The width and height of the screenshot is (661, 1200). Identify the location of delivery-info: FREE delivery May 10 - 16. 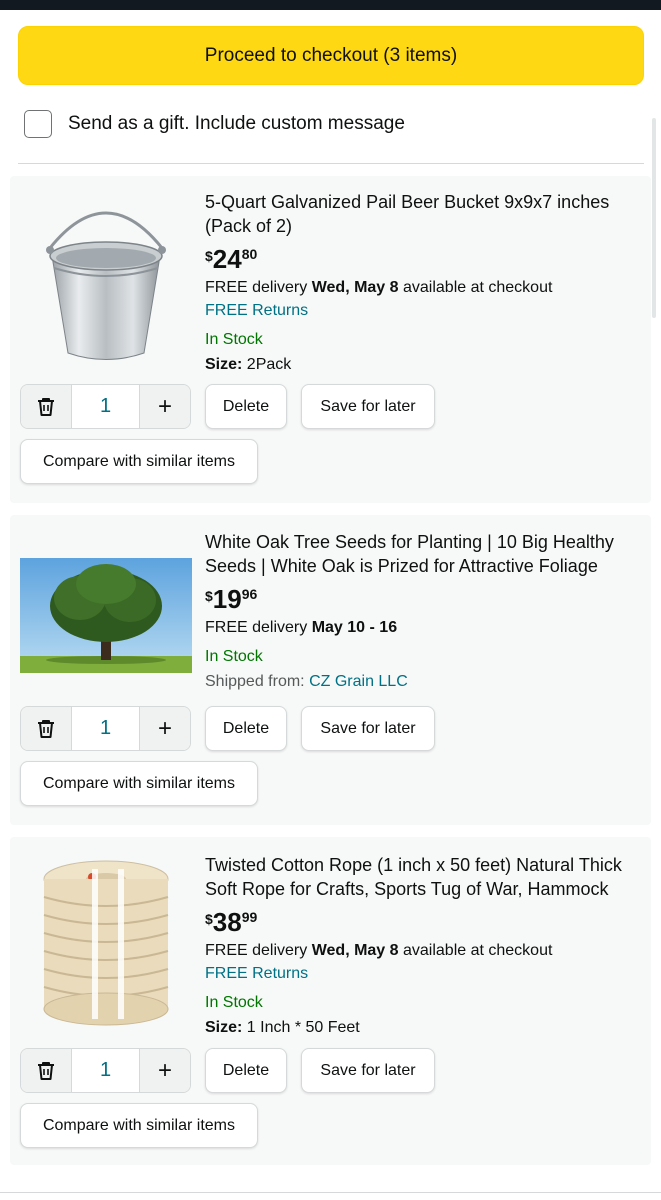
(422, 628).